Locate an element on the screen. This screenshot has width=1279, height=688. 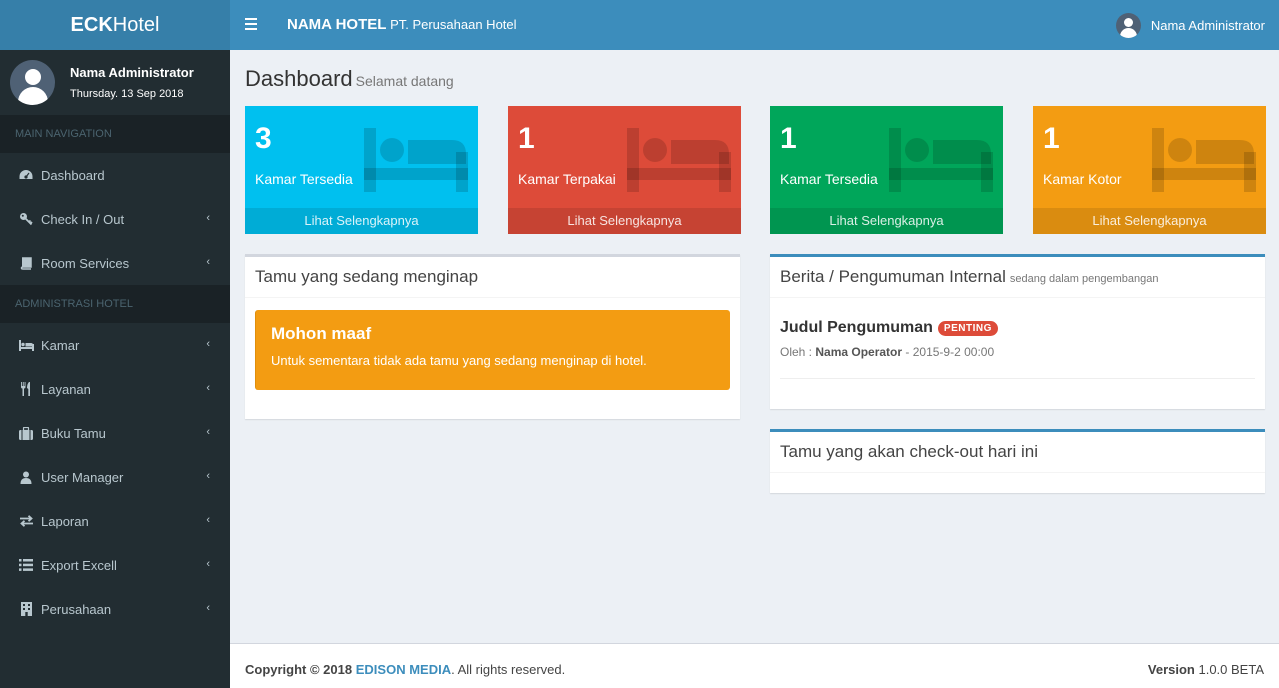
divider is located at coordinates (1017, 378).